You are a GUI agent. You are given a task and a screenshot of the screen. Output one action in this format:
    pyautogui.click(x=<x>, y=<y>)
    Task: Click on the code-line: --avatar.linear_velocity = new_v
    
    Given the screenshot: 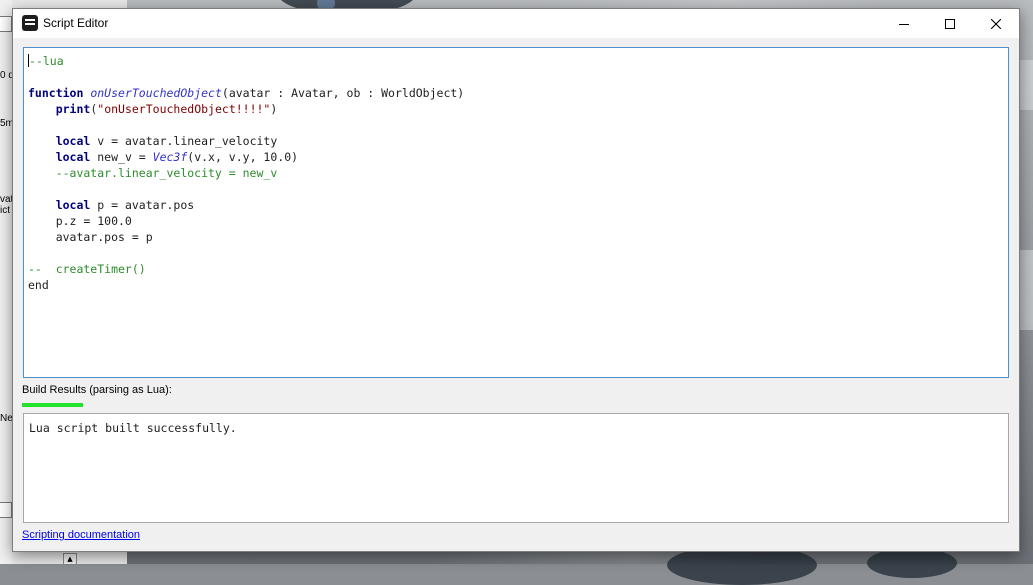 What is the action you would take?
    pyautogui.click(x=246, y=173)
    